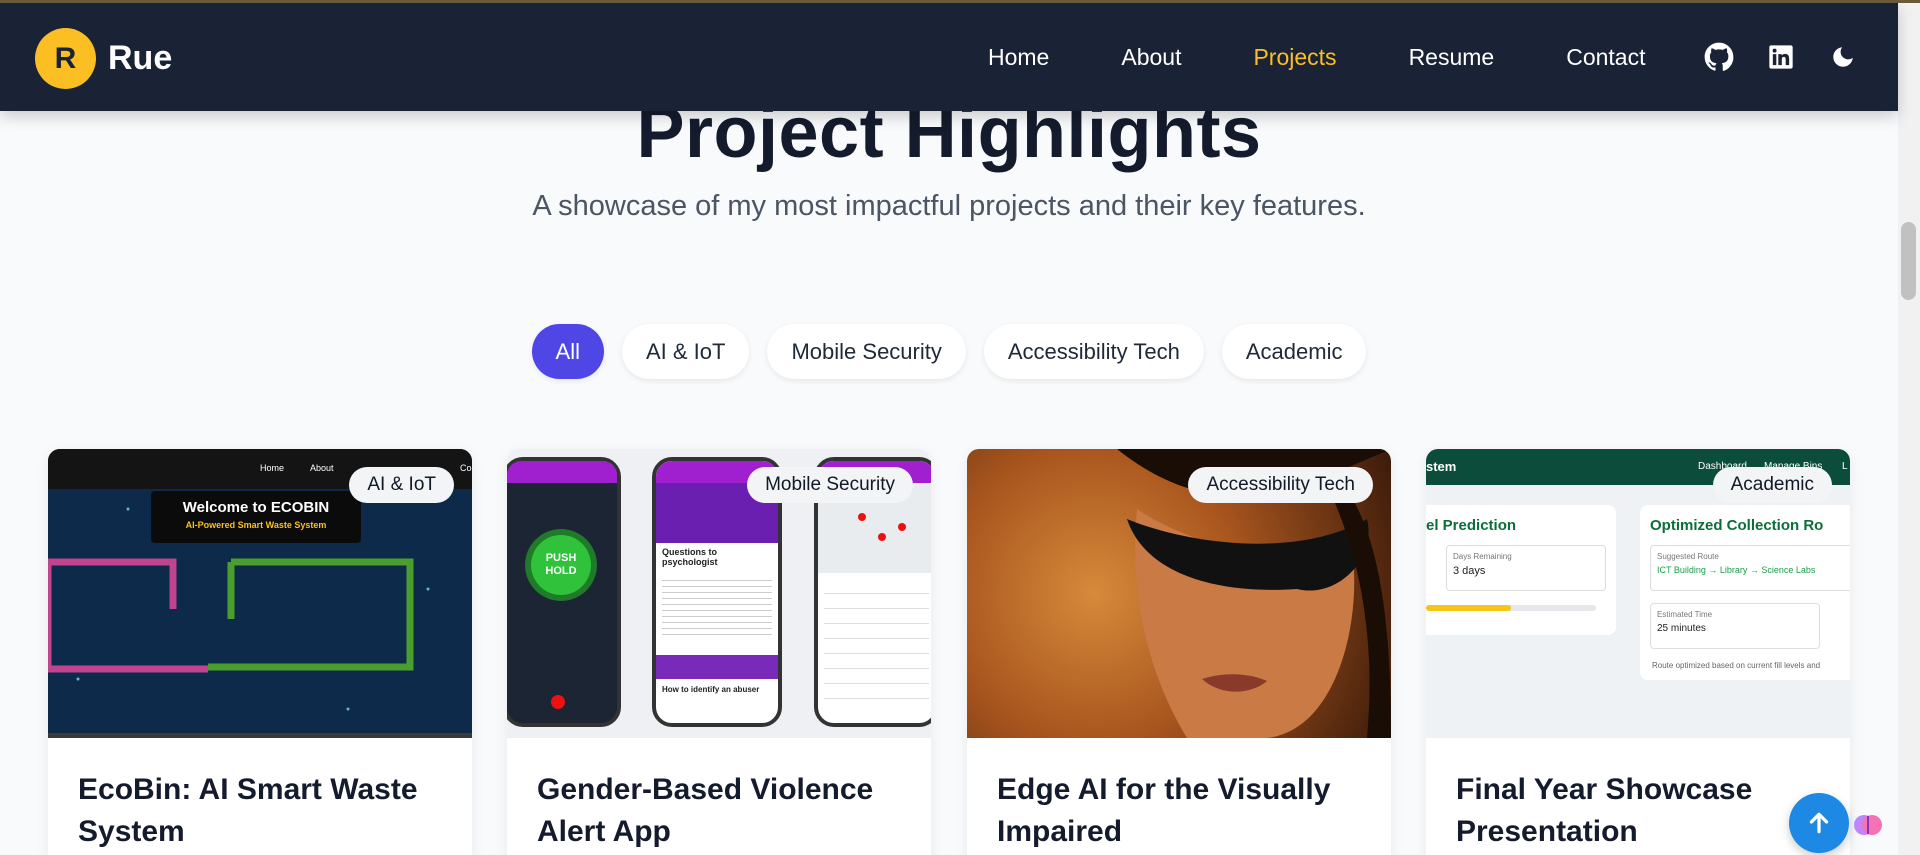 The width and height of the screenshot is (1920, 855). Describe the element at coordinates (1605, 57) in the screenshot. I see `nav-link-contact: Contact` at that location.